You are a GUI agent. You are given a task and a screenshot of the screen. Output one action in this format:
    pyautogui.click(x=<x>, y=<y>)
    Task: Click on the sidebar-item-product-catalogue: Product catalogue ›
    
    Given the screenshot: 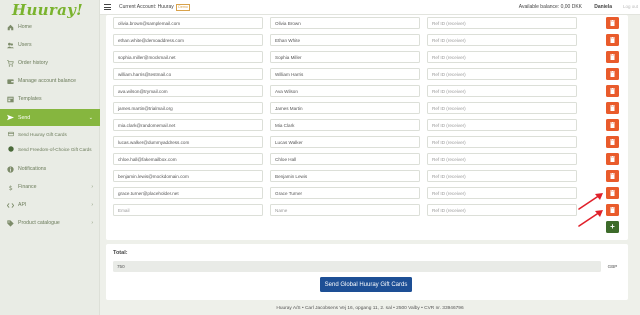 What is the action you would take?
    pyautogui.click(x=50, y=223)
    